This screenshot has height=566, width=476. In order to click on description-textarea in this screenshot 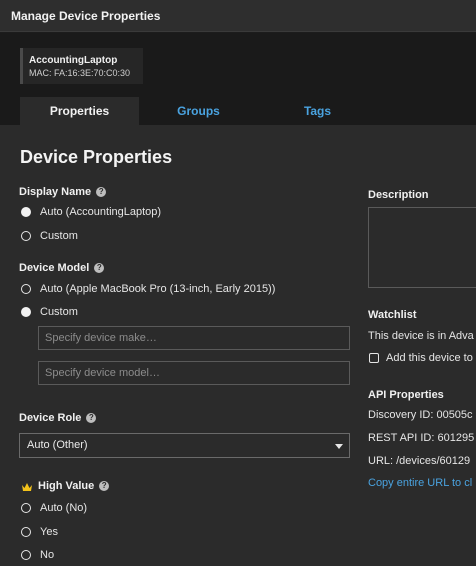, I will do `click(422, 247)`.